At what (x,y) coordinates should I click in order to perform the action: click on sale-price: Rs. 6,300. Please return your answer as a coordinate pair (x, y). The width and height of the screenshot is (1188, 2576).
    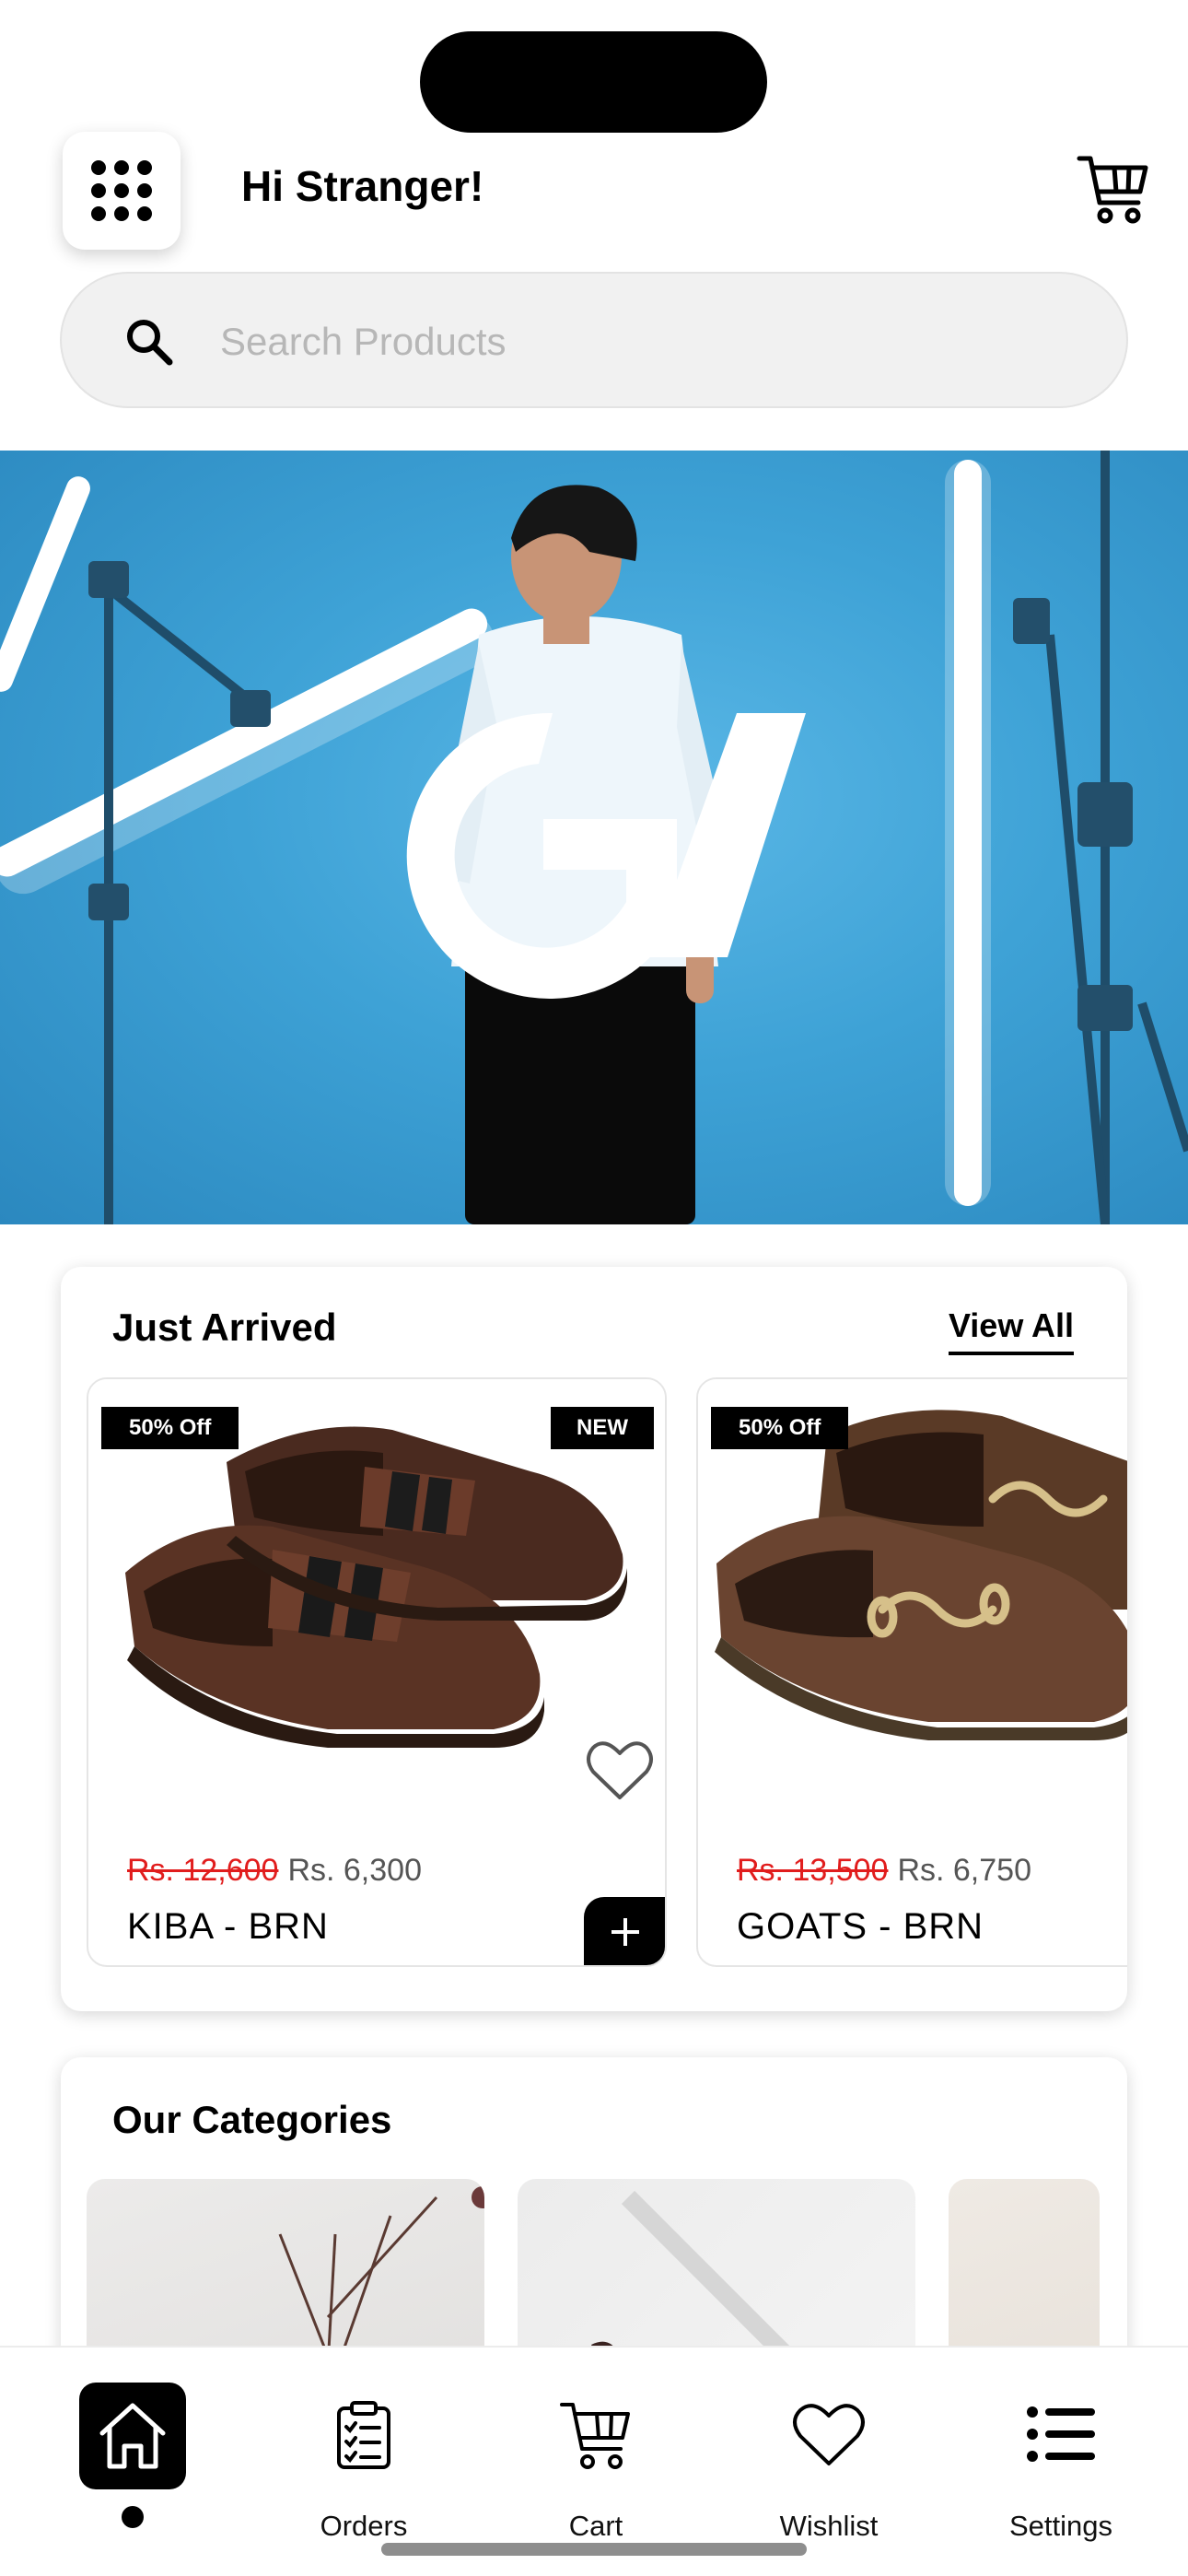
    Looking at the image, I should click on (354, 1871).